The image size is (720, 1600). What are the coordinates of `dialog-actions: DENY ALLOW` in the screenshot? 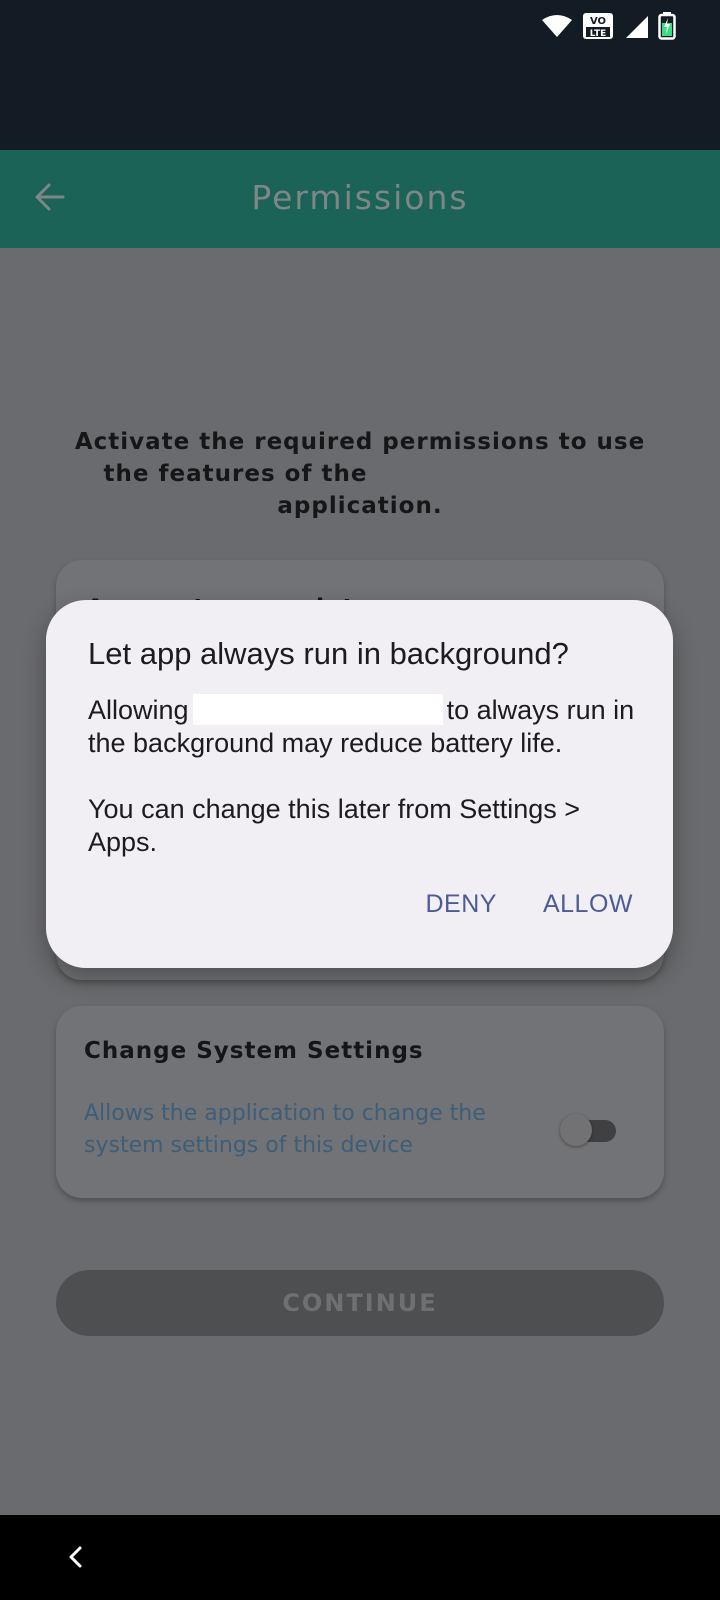 It's located at (530, 904).